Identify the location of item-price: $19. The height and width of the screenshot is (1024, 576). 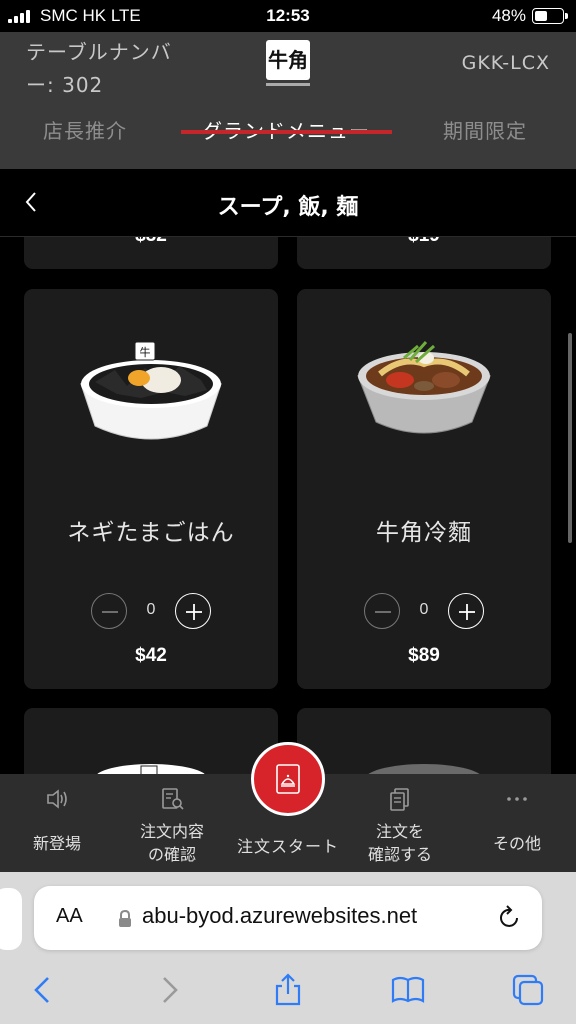
(424, 242).